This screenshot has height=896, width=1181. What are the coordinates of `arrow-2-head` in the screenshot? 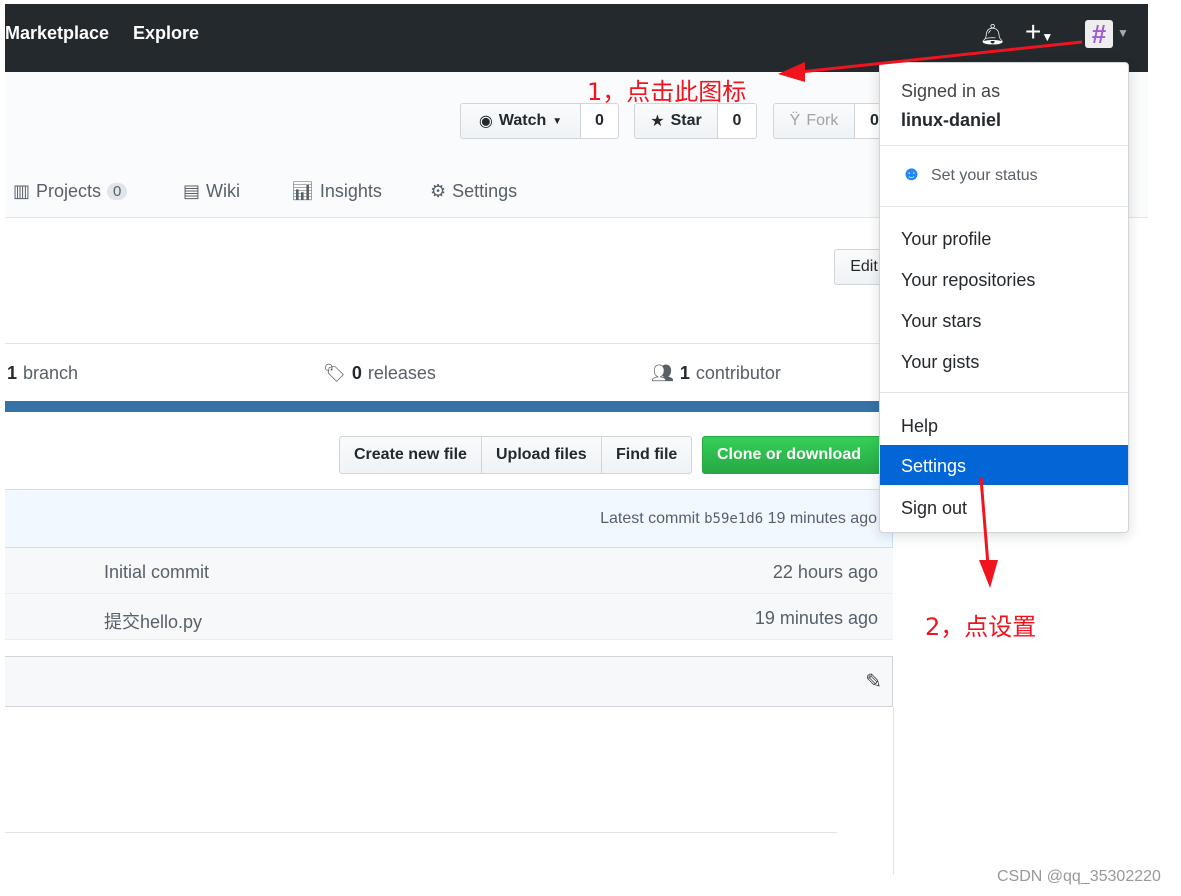 It's located at (988, 574).